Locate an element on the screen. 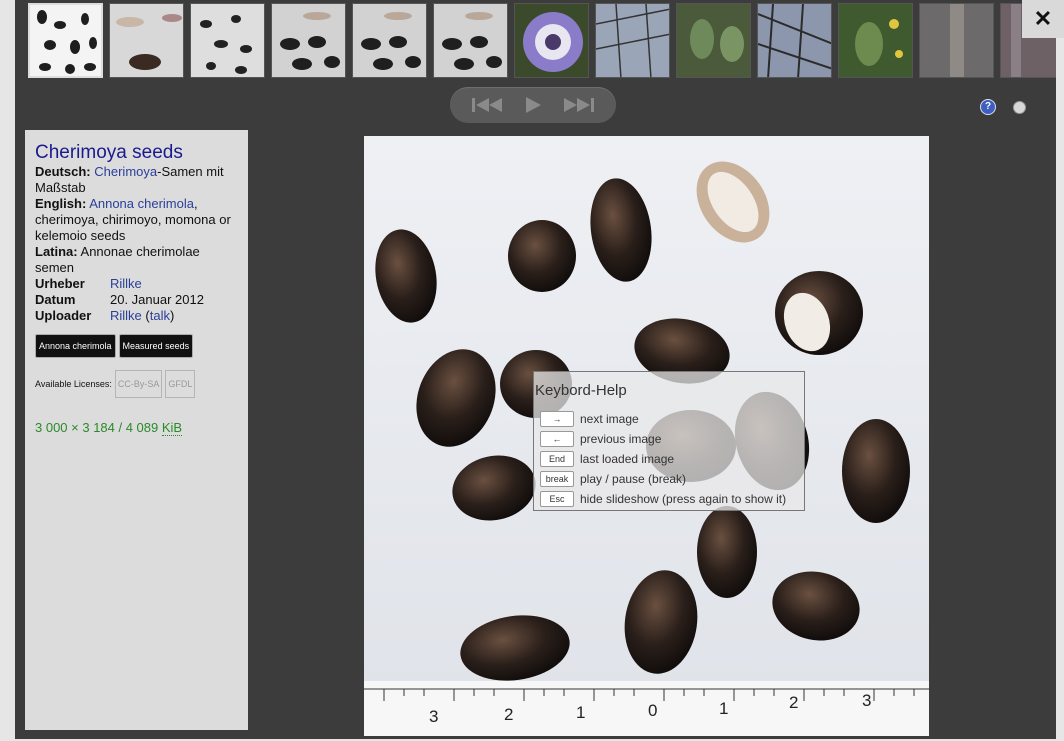  key-cap: Esc is located at coordinates (557, 499).